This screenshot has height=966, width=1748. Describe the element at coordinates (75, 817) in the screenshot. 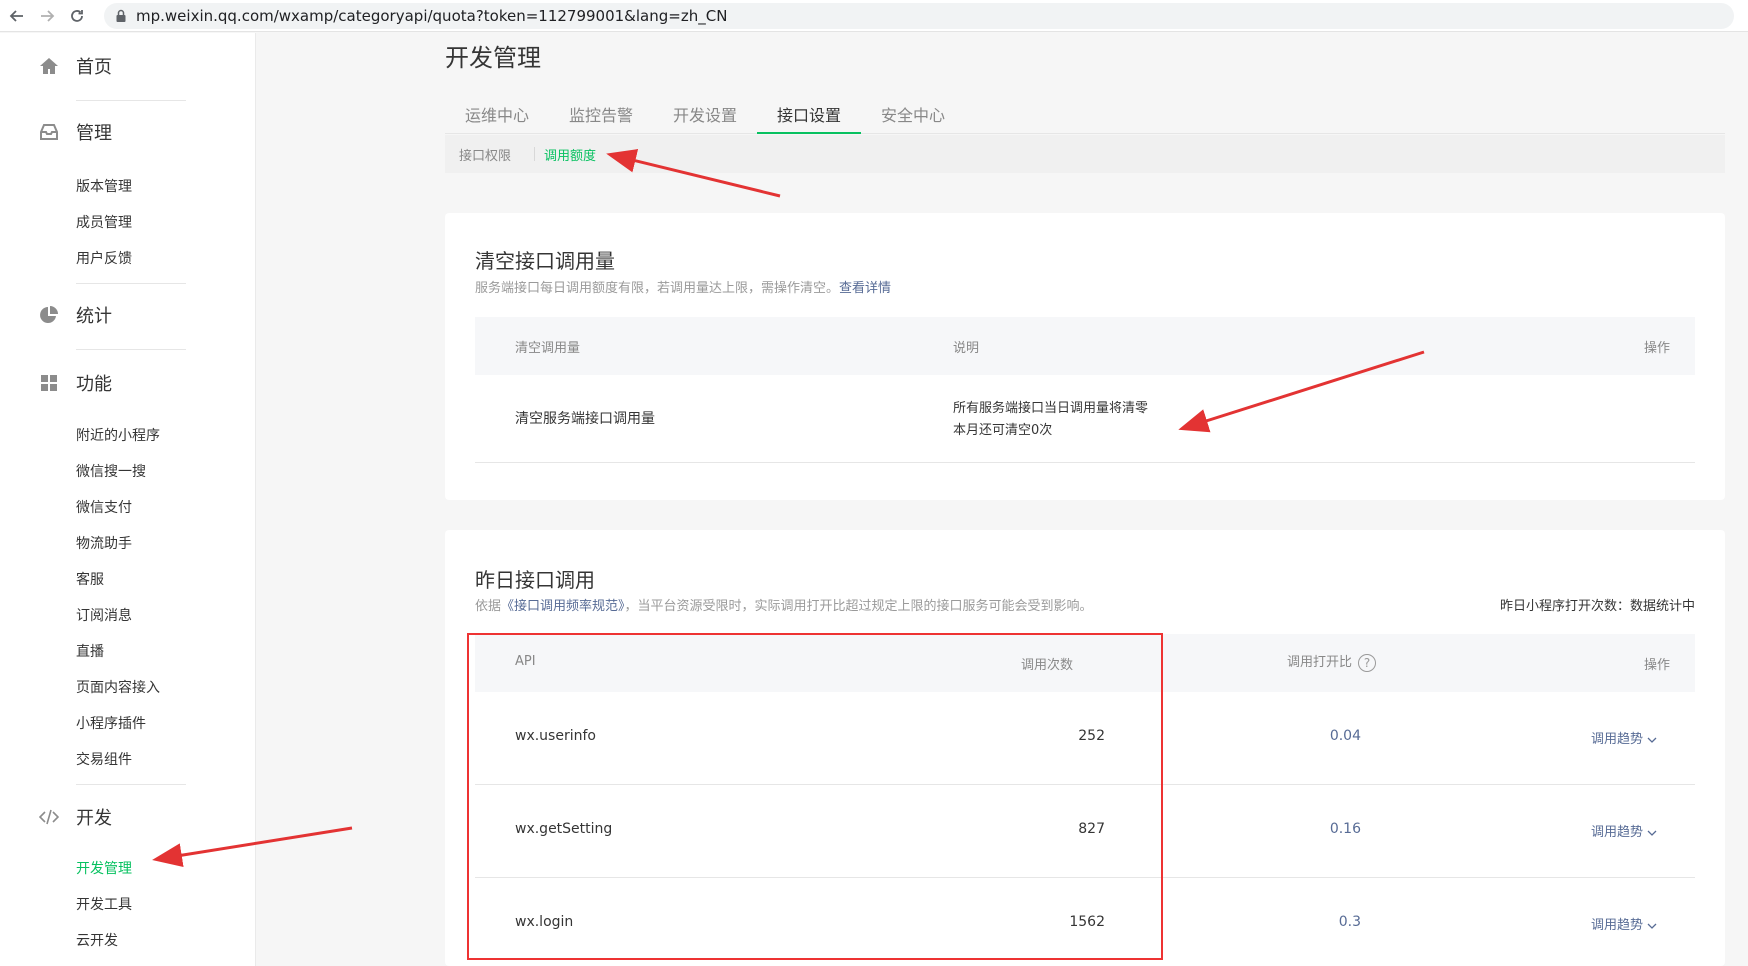

I see `sidebar-item-dev: 开发` at that location.